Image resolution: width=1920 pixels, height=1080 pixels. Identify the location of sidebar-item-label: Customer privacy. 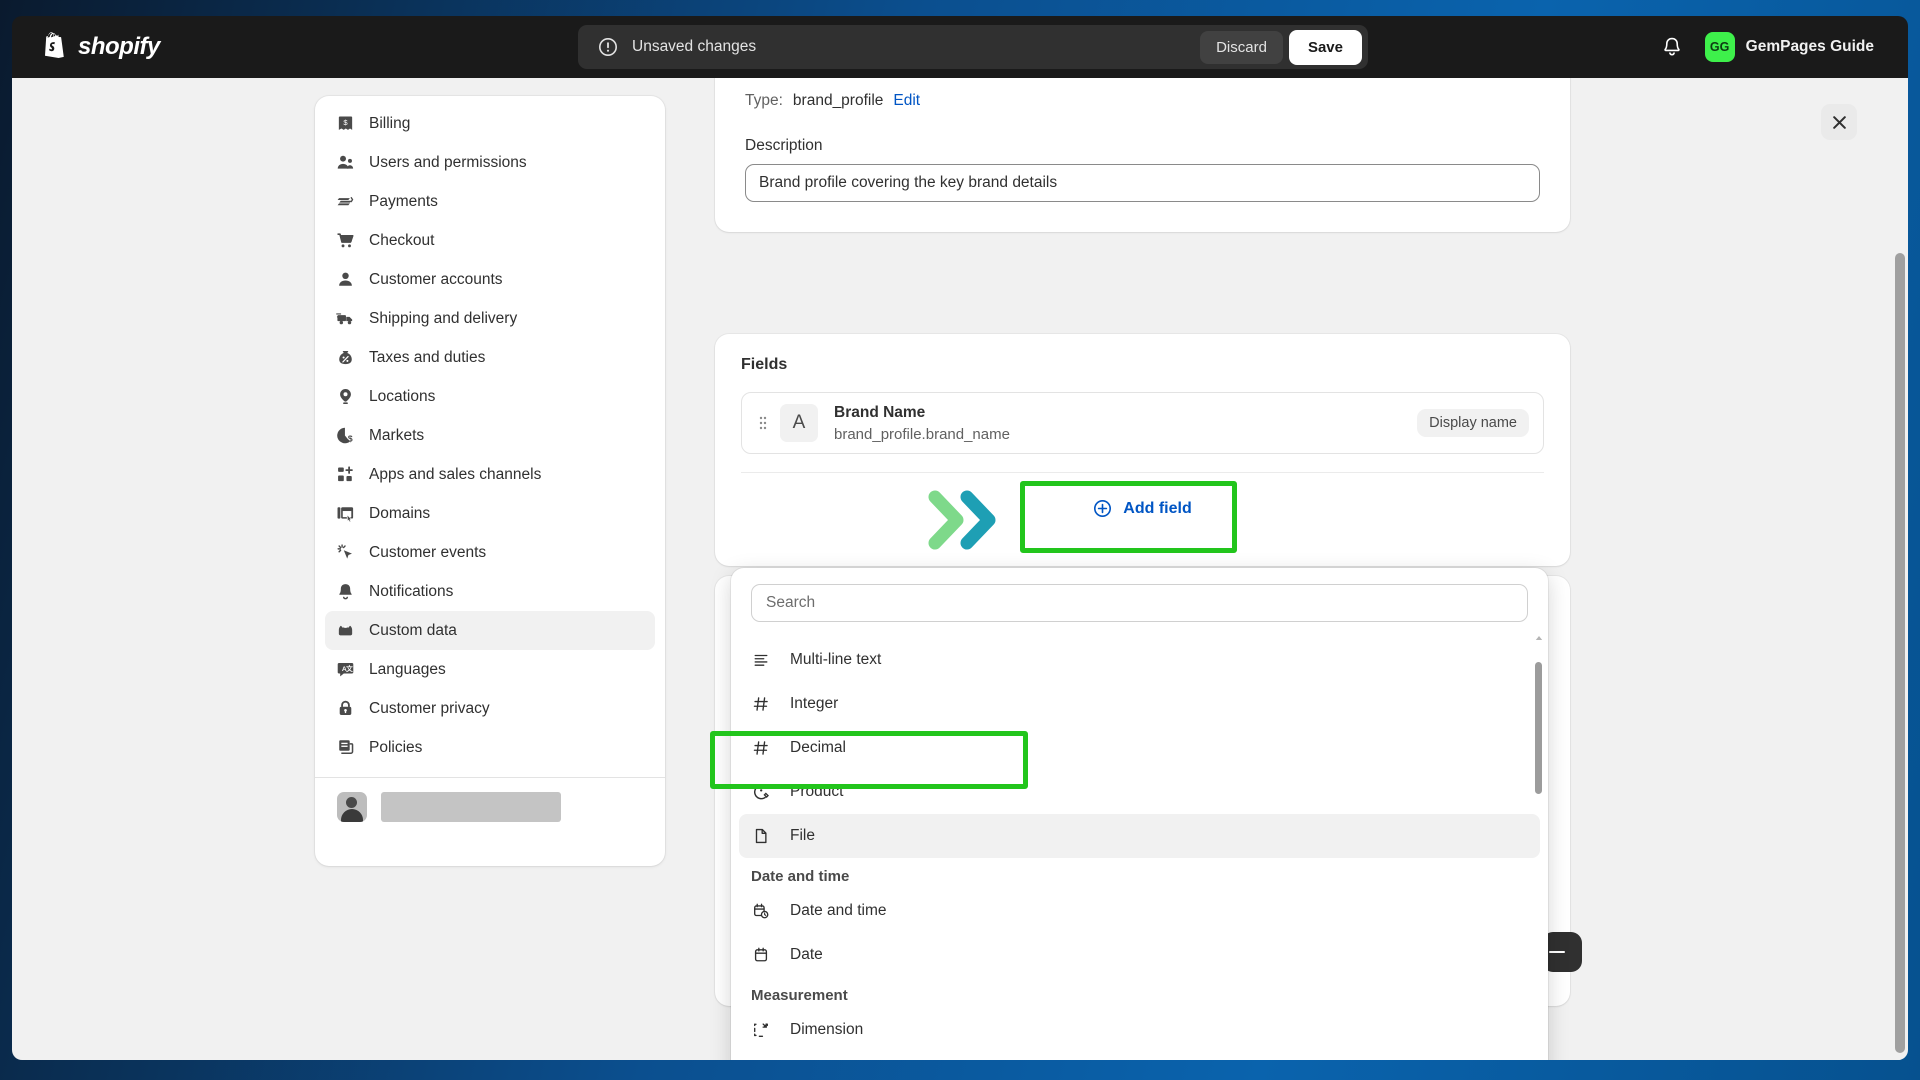
(429, 708).